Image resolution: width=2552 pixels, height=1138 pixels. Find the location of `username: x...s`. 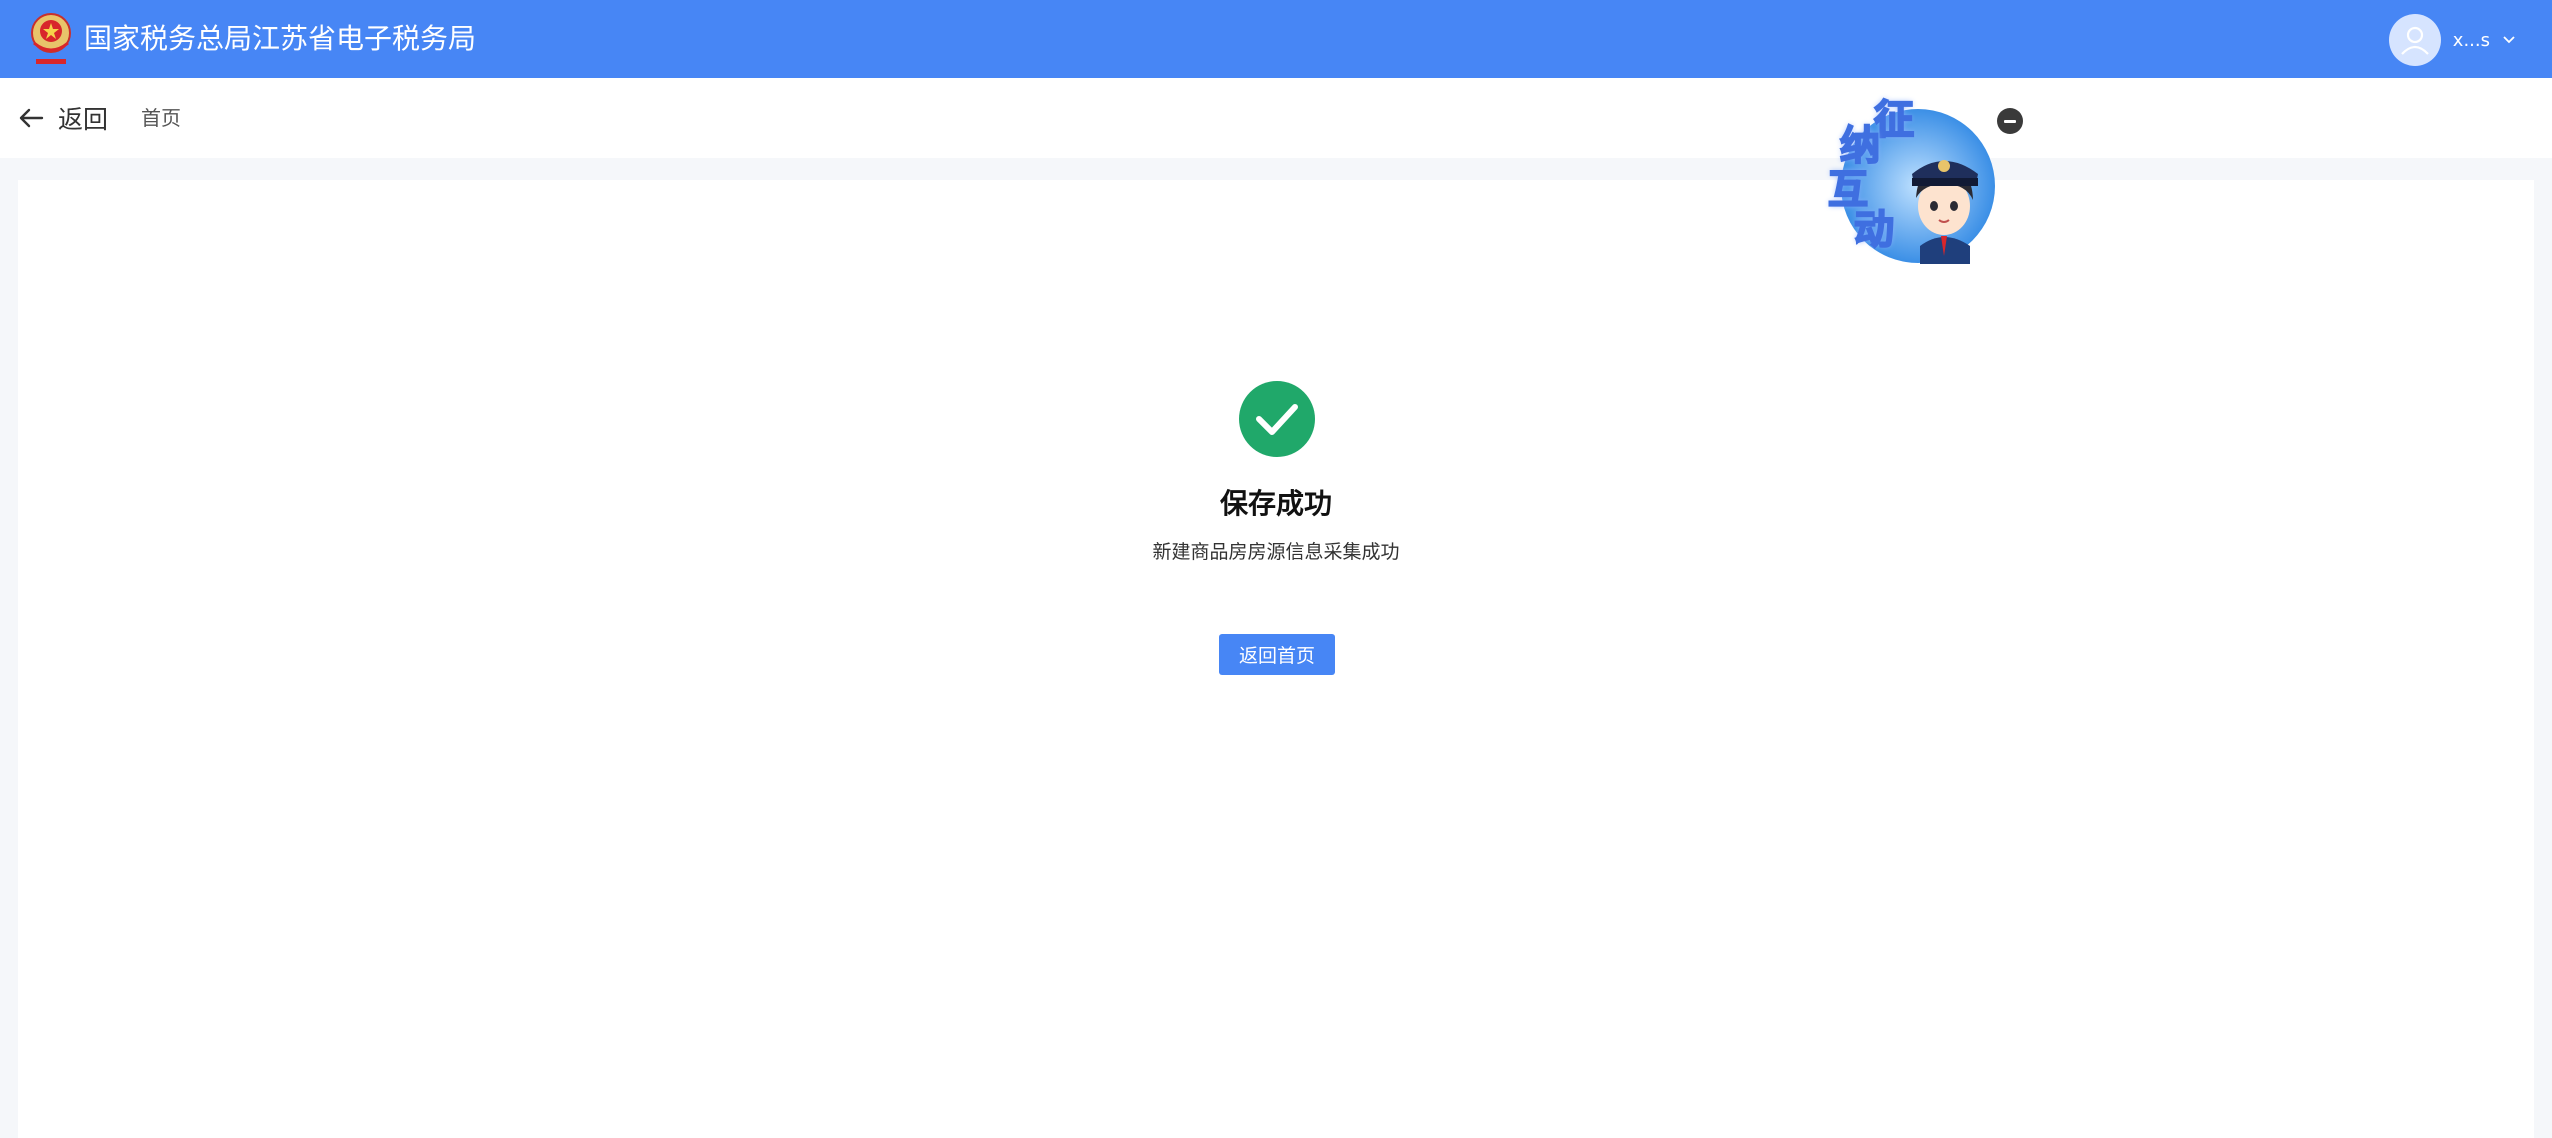

username: x...s is located at coordinates (2471, 40).